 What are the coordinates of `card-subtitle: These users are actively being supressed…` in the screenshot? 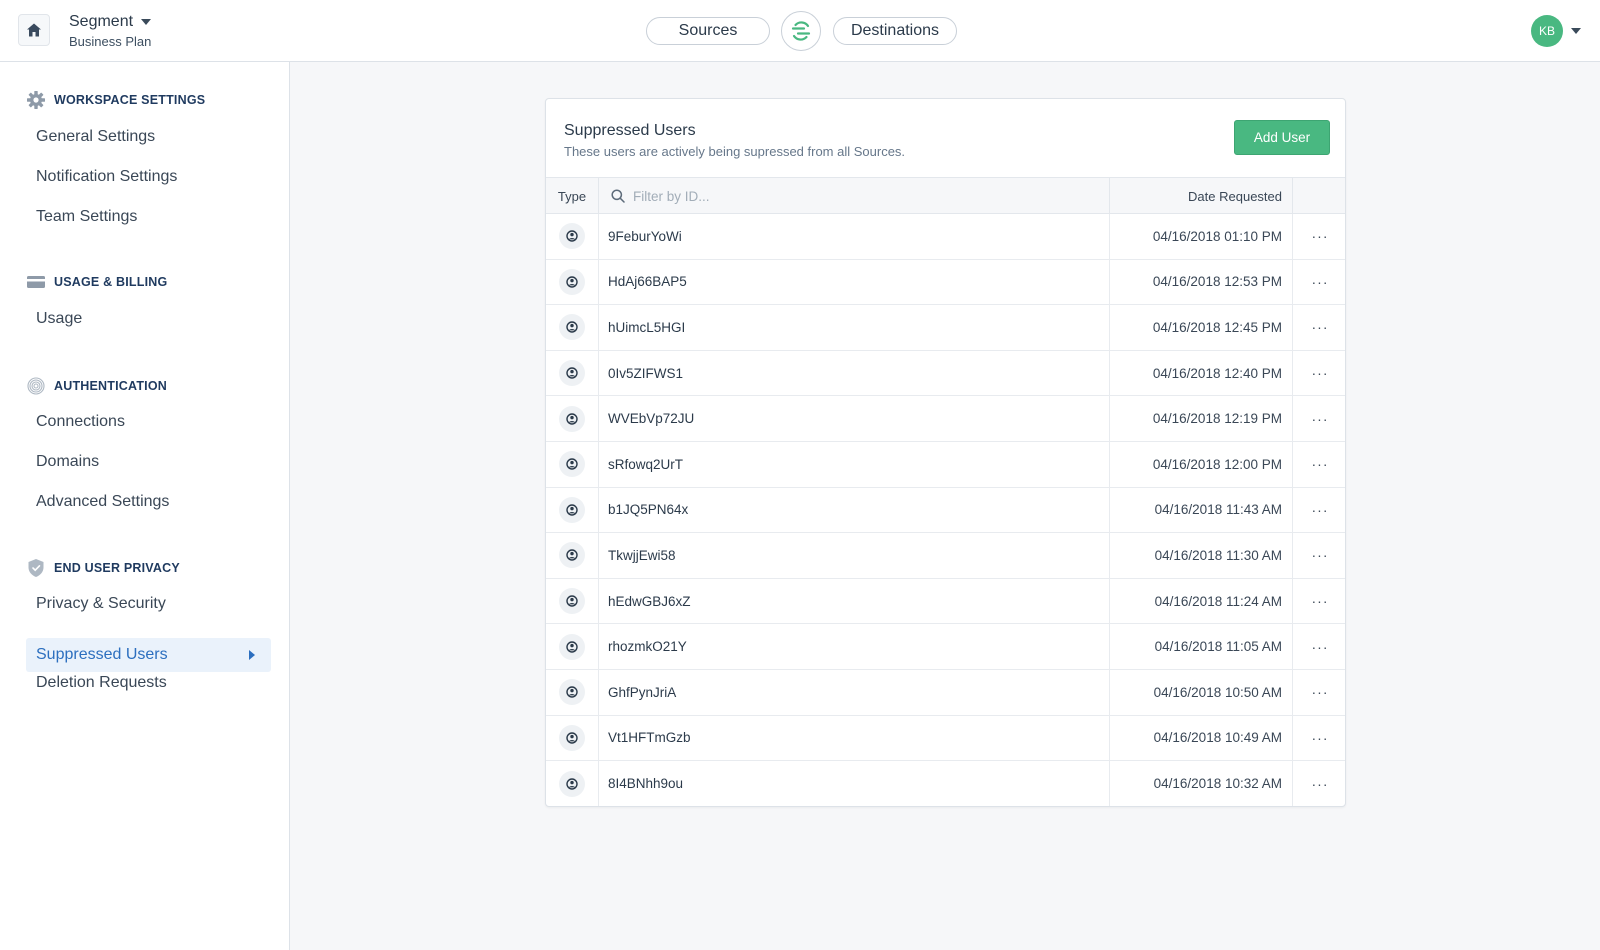 It's located at (735, 151).